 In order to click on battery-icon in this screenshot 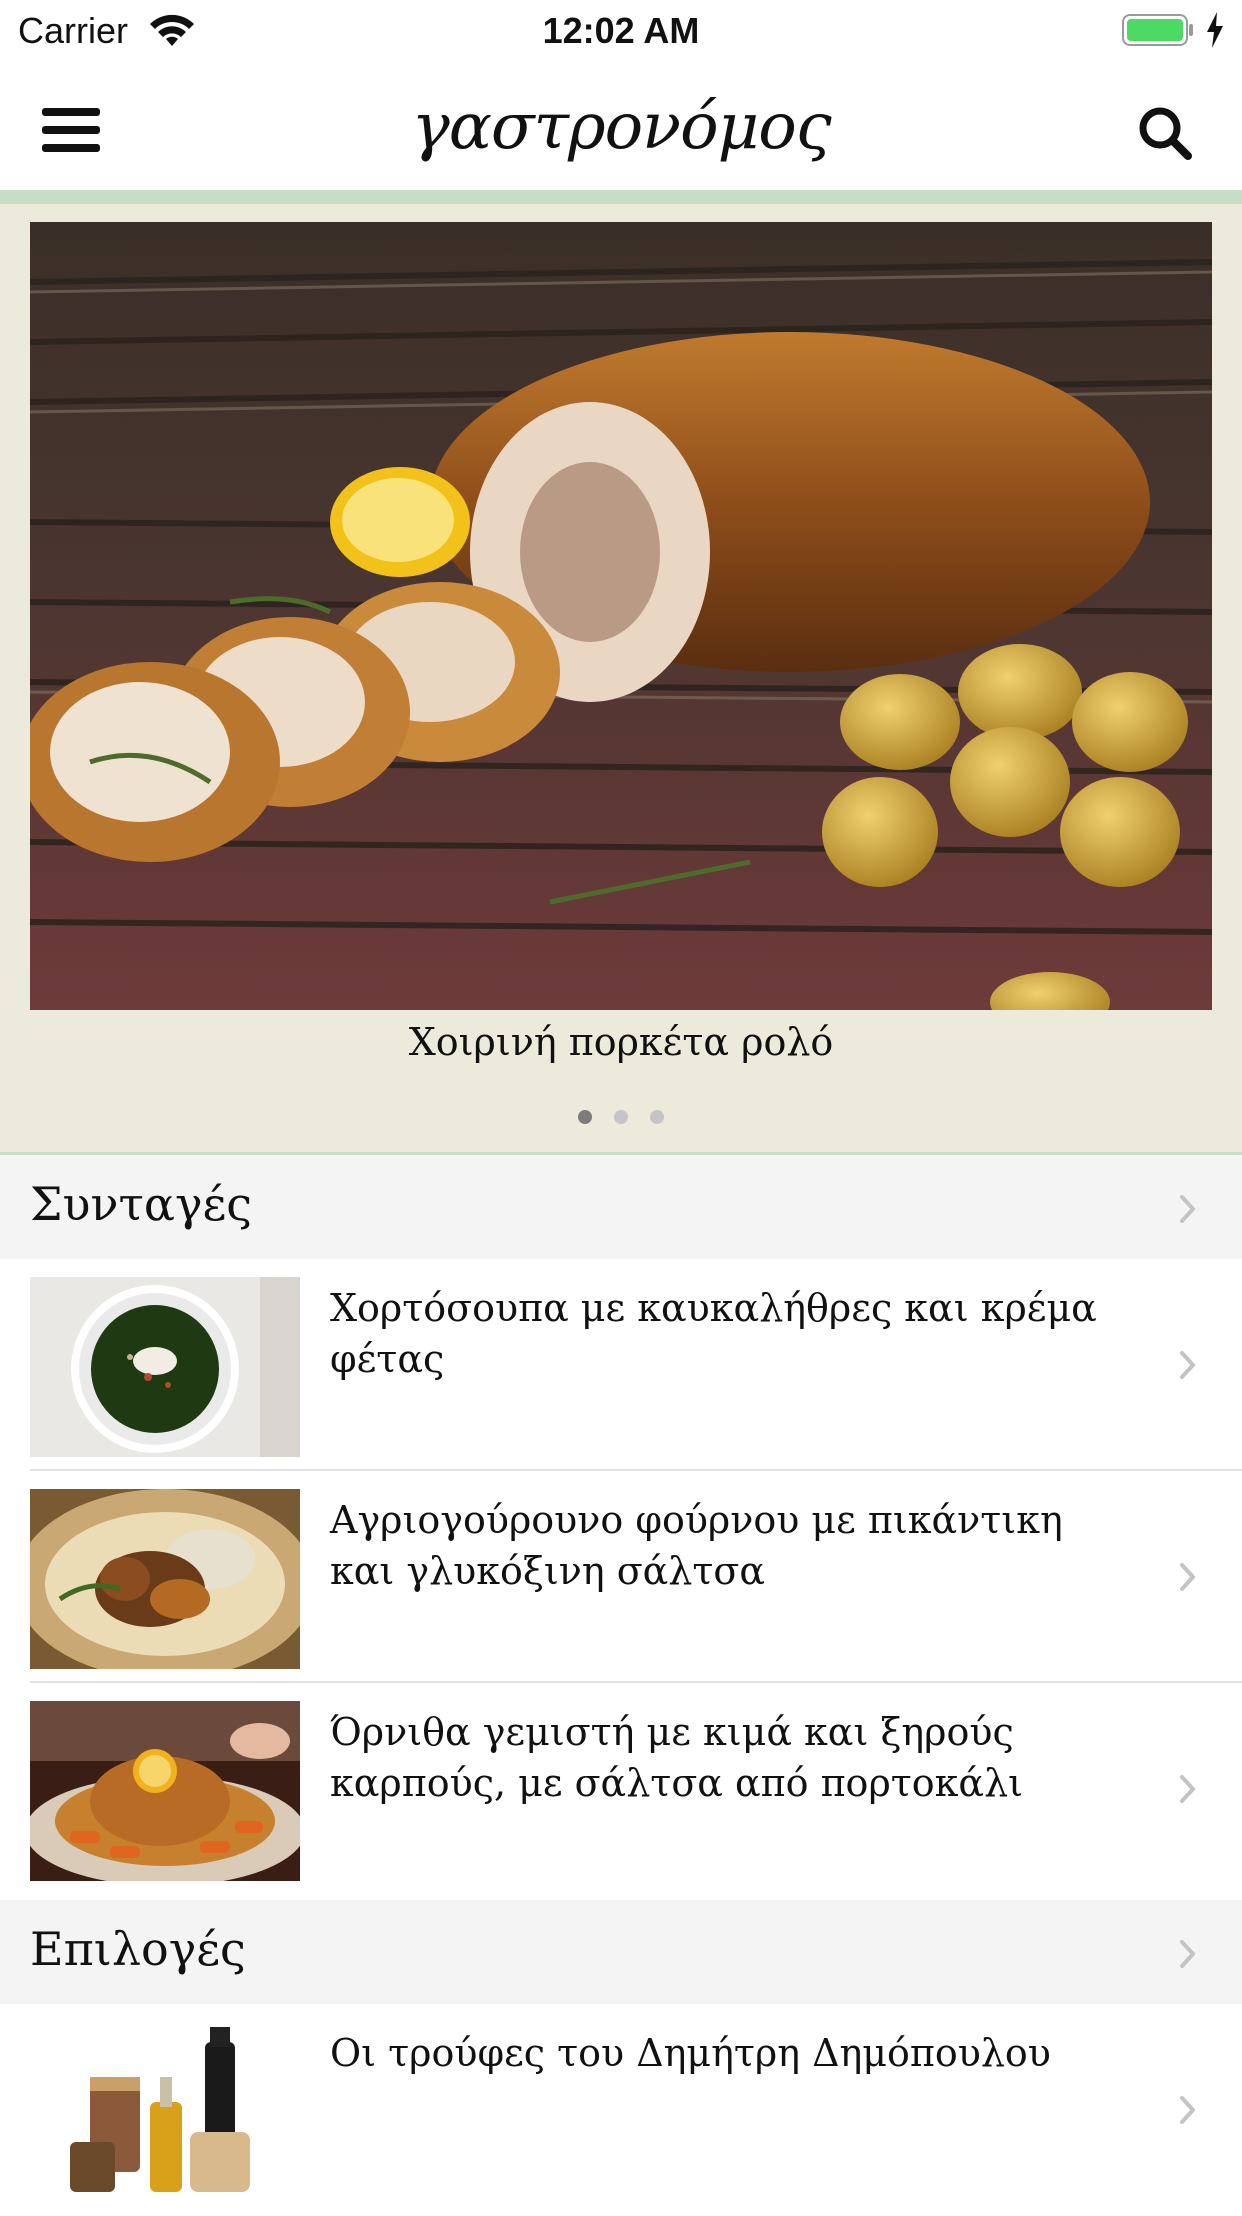, I will do `click(1157, 30)`.